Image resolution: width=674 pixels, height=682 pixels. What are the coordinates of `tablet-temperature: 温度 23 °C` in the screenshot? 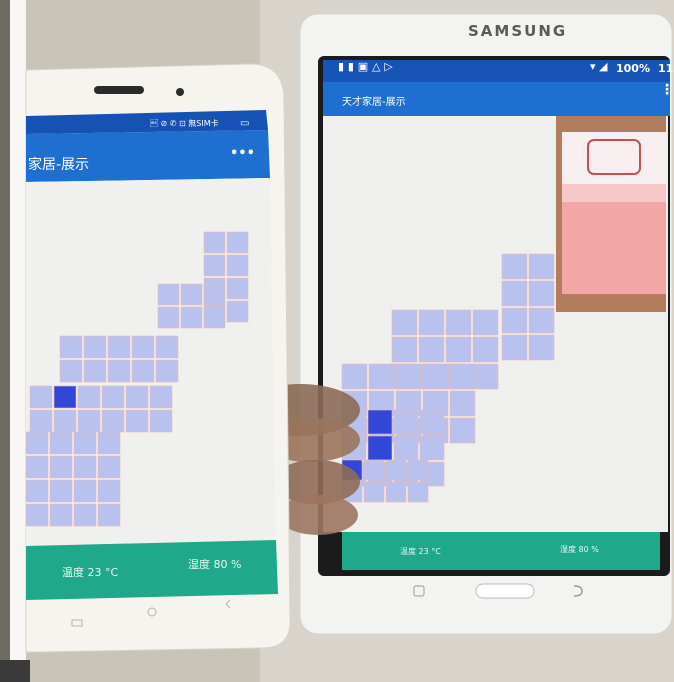 It's located at (420, 551).